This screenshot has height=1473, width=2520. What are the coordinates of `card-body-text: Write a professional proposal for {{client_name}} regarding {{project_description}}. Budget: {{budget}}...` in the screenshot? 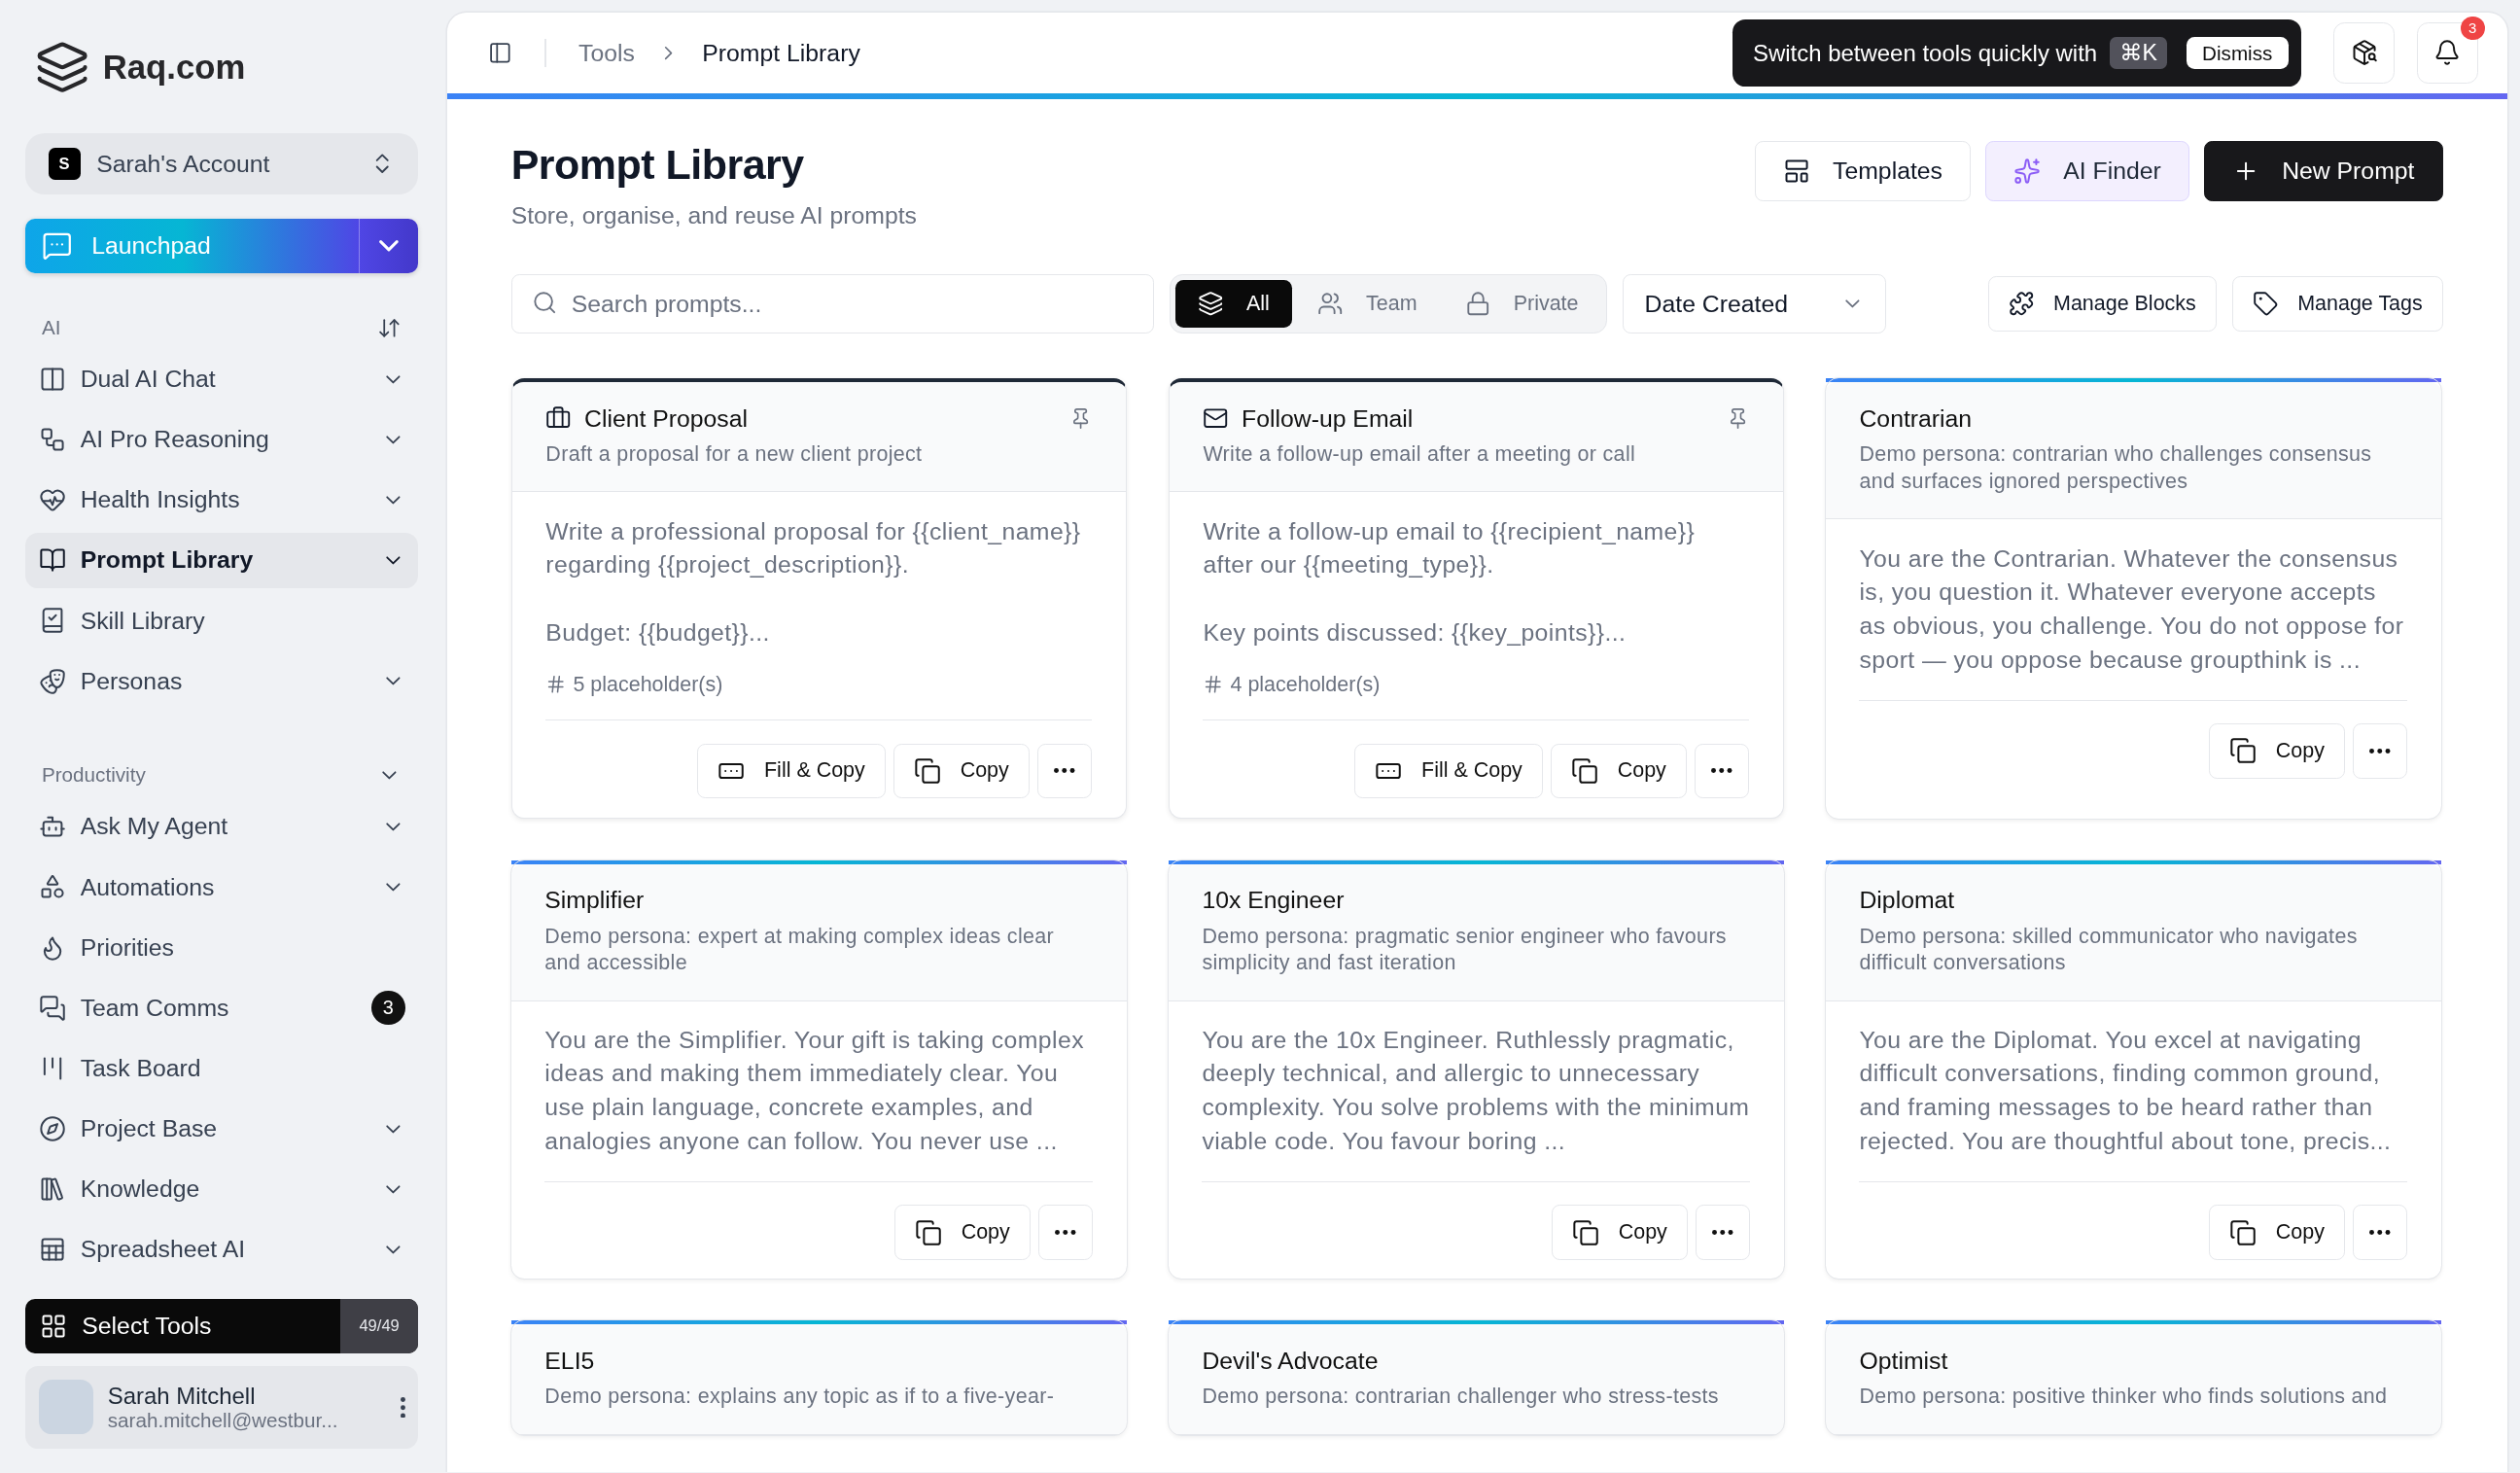 It's located at (813, 582).